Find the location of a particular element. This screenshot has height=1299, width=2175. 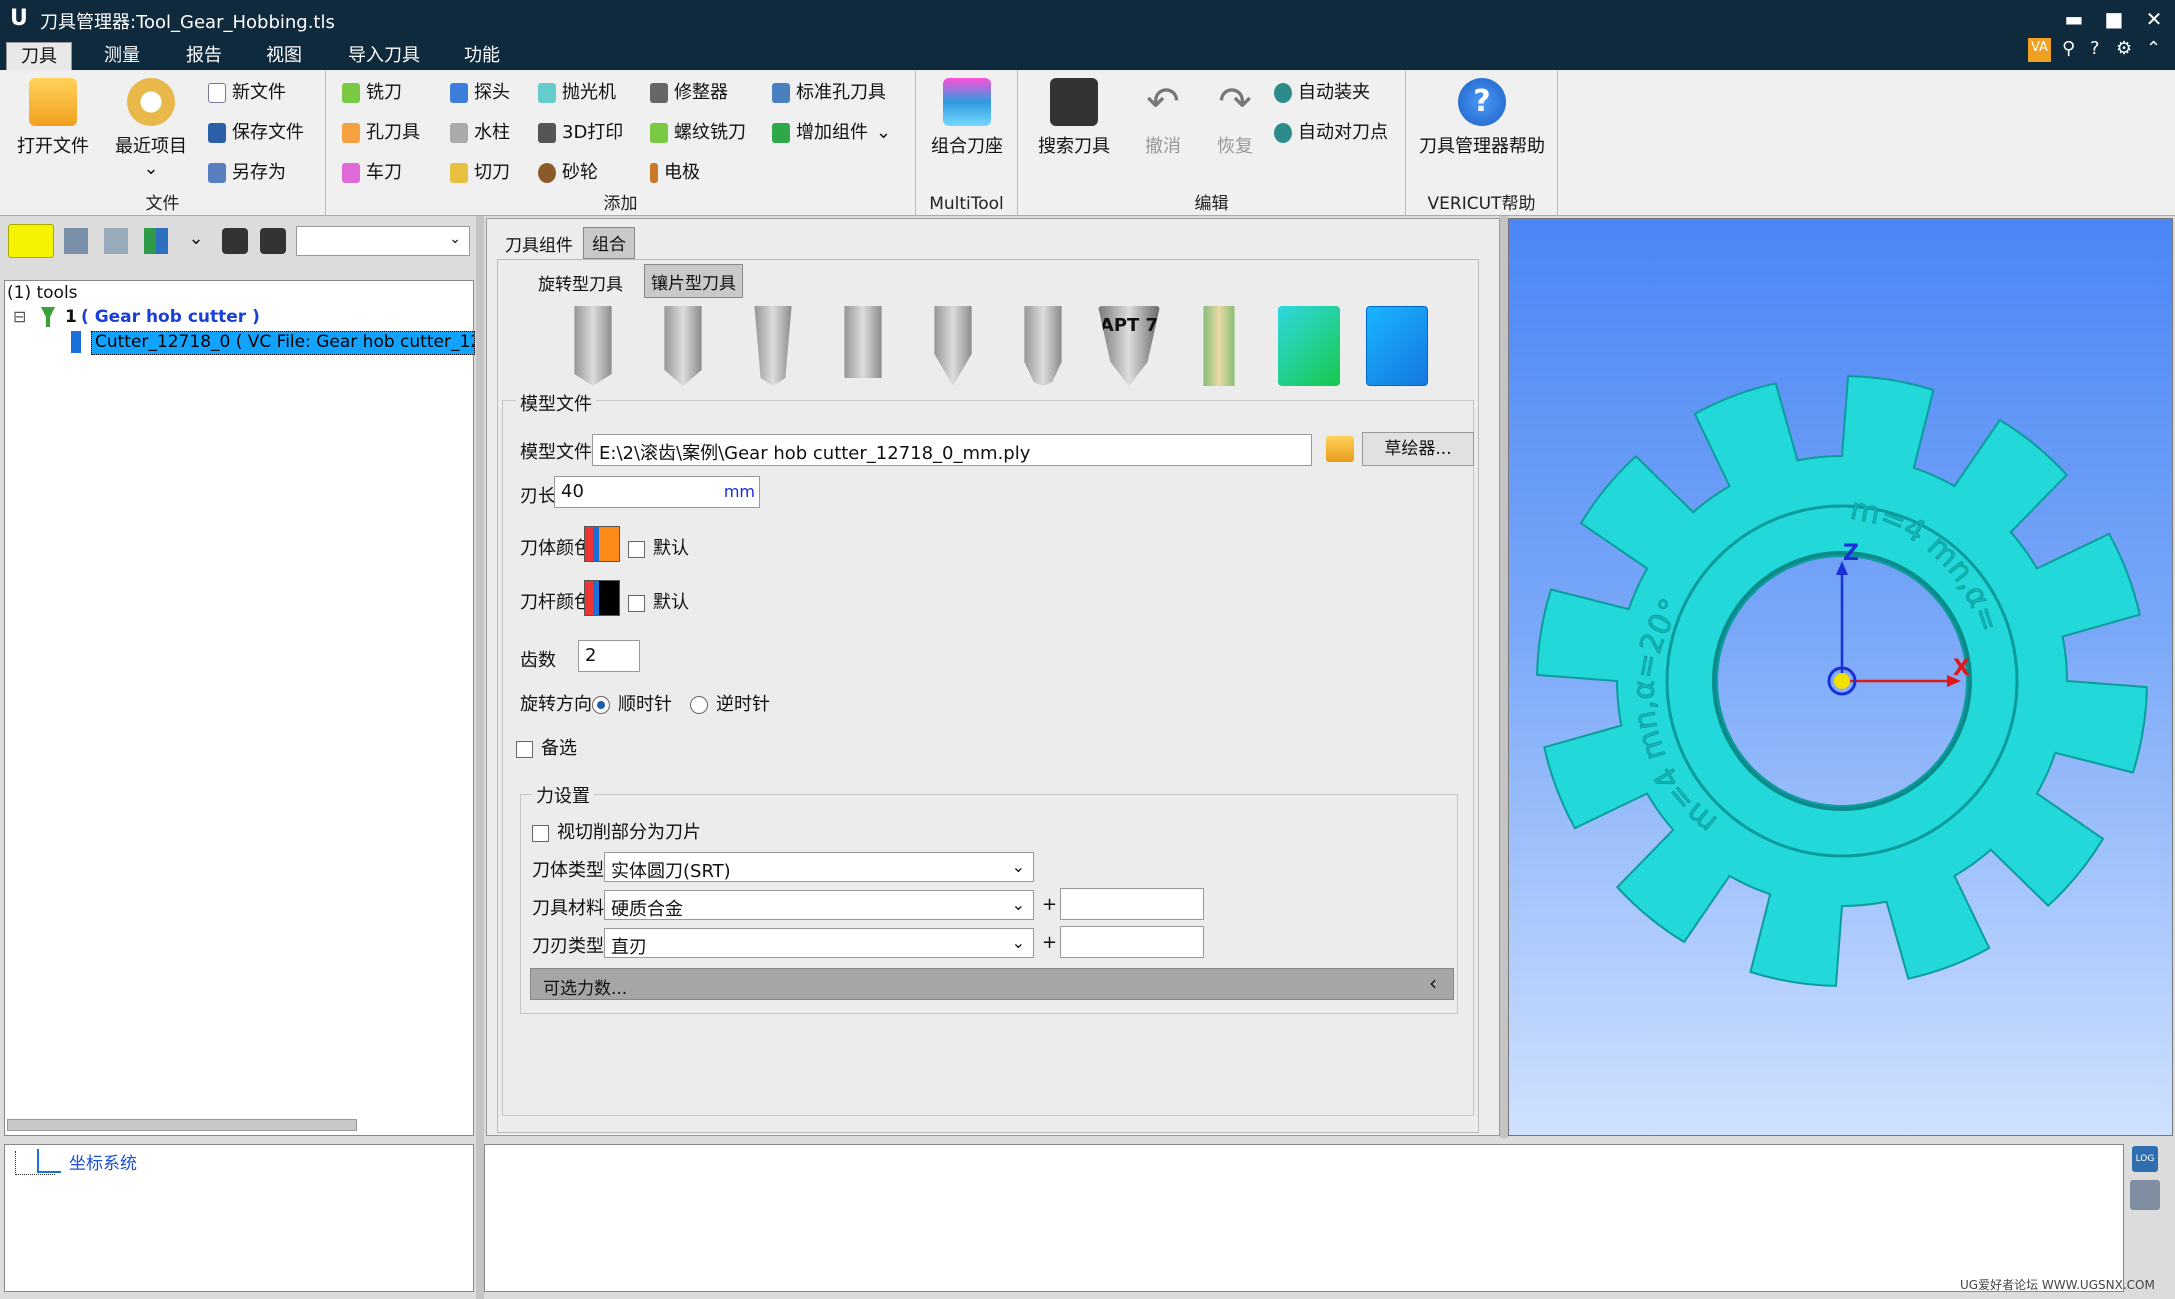

list-view-icon is located at coordinates (116, 241).